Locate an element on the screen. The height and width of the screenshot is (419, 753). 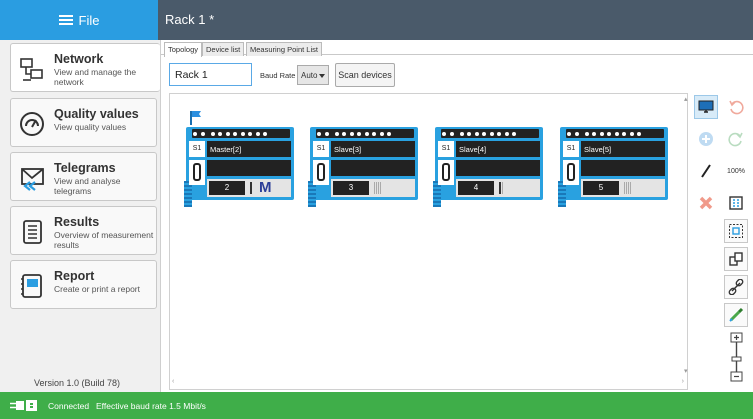
device-slave: S1 Slave[4] 4 is located at coordinates (488, 167).